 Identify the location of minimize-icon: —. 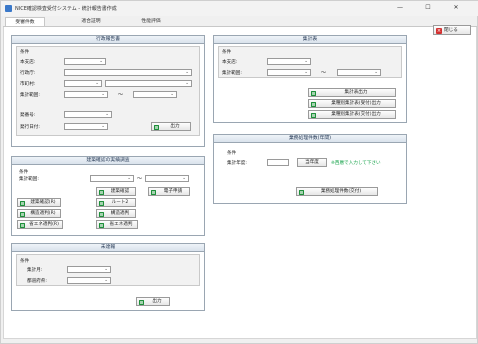
(400, 8).